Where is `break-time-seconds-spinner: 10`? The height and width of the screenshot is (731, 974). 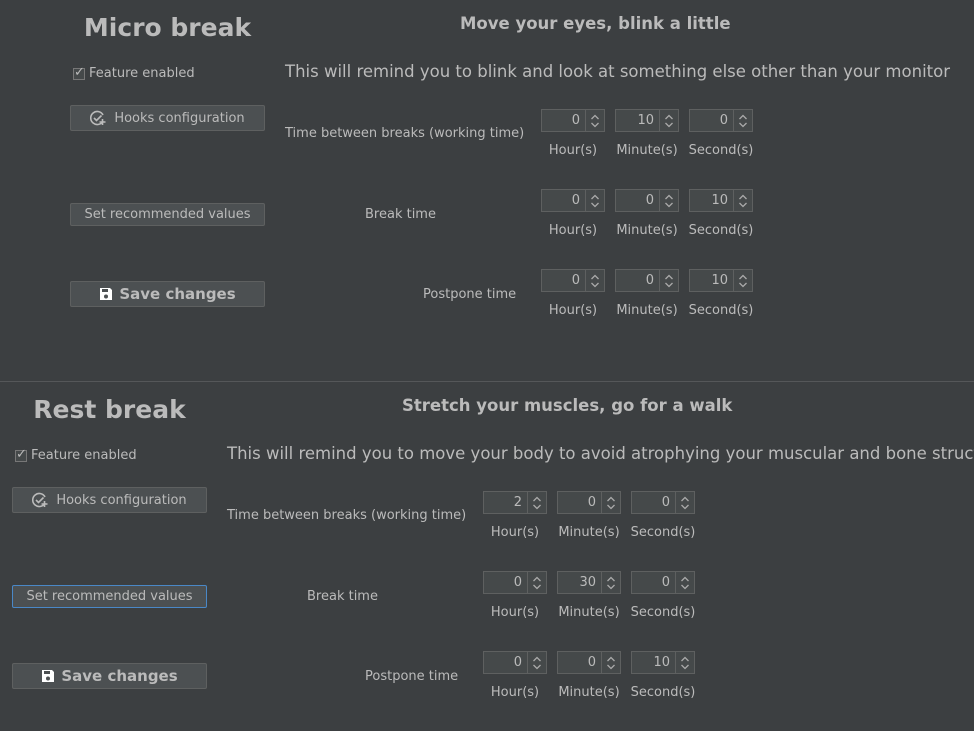
break-time-seconds-spinner: 10 is located at coordinates (721, 200).